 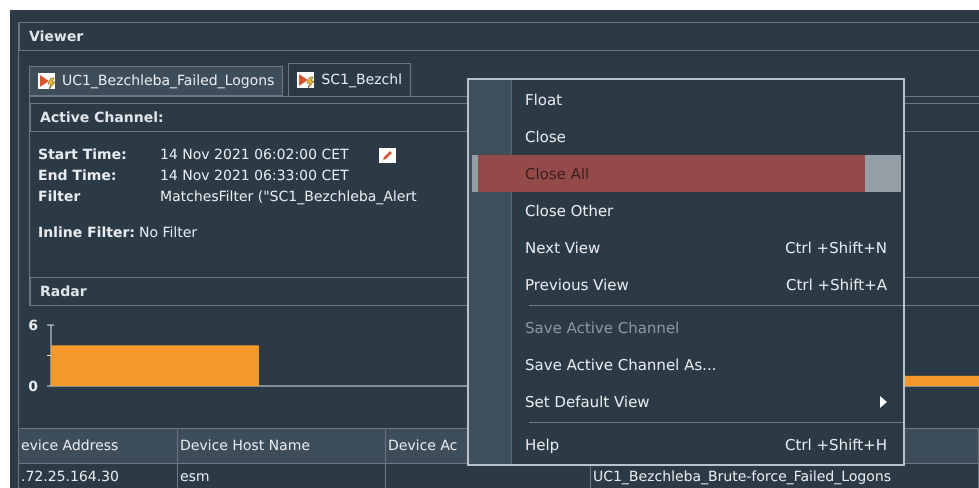 What do you see at coordinates (883, 402) in the screenshot?
I see `submenu-arrow-icon` at bounding box center [883, 402].